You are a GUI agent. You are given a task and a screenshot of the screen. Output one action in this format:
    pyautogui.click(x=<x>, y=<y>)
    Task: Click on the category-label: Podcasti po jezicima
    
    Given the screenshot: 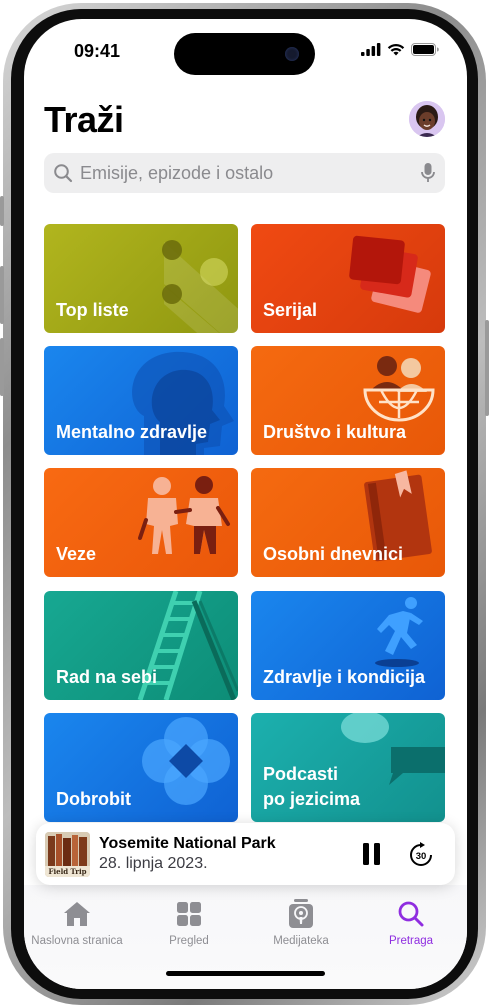 What is the action you would take?
    pyautogui.click(x=312, y=786)
    